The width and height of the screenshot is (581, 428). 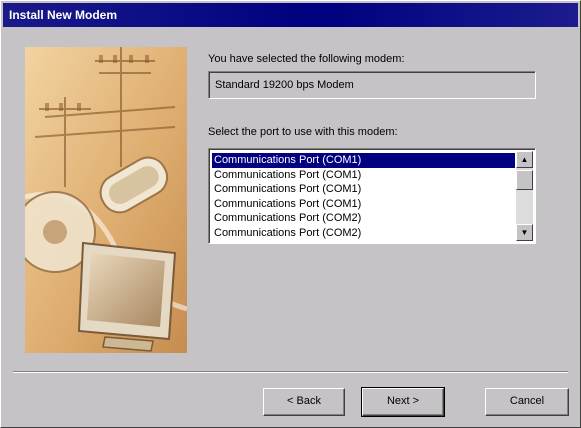 I want to click on cancel-button-label: Cancel, so click(x=527, y=401).